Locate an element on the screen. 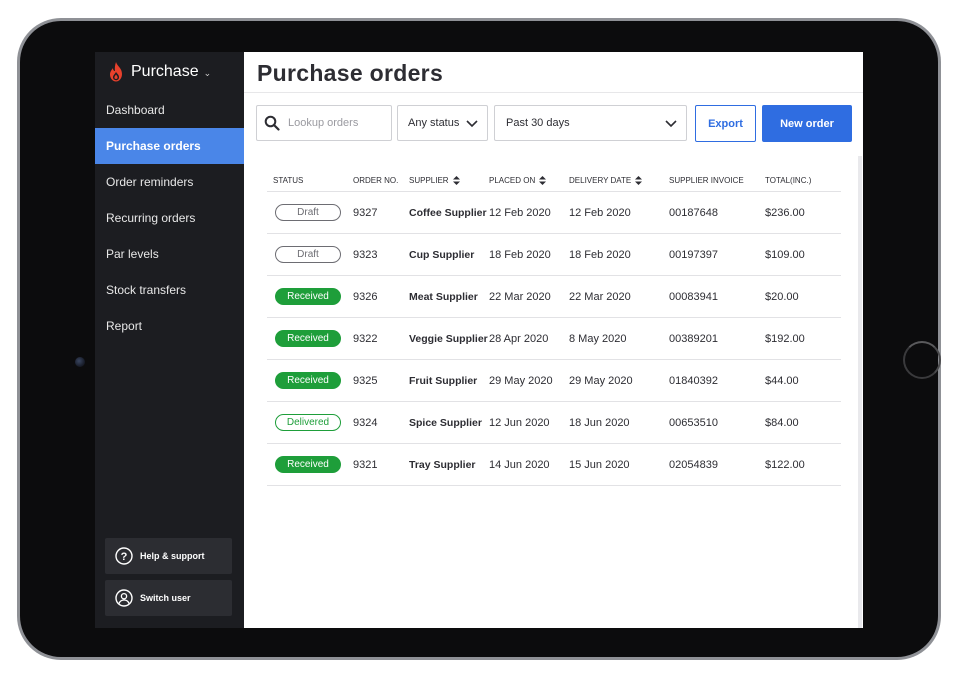 The image size is (960, 680). header-order-no: ORDER NO. is located at coordinates (376, 180).